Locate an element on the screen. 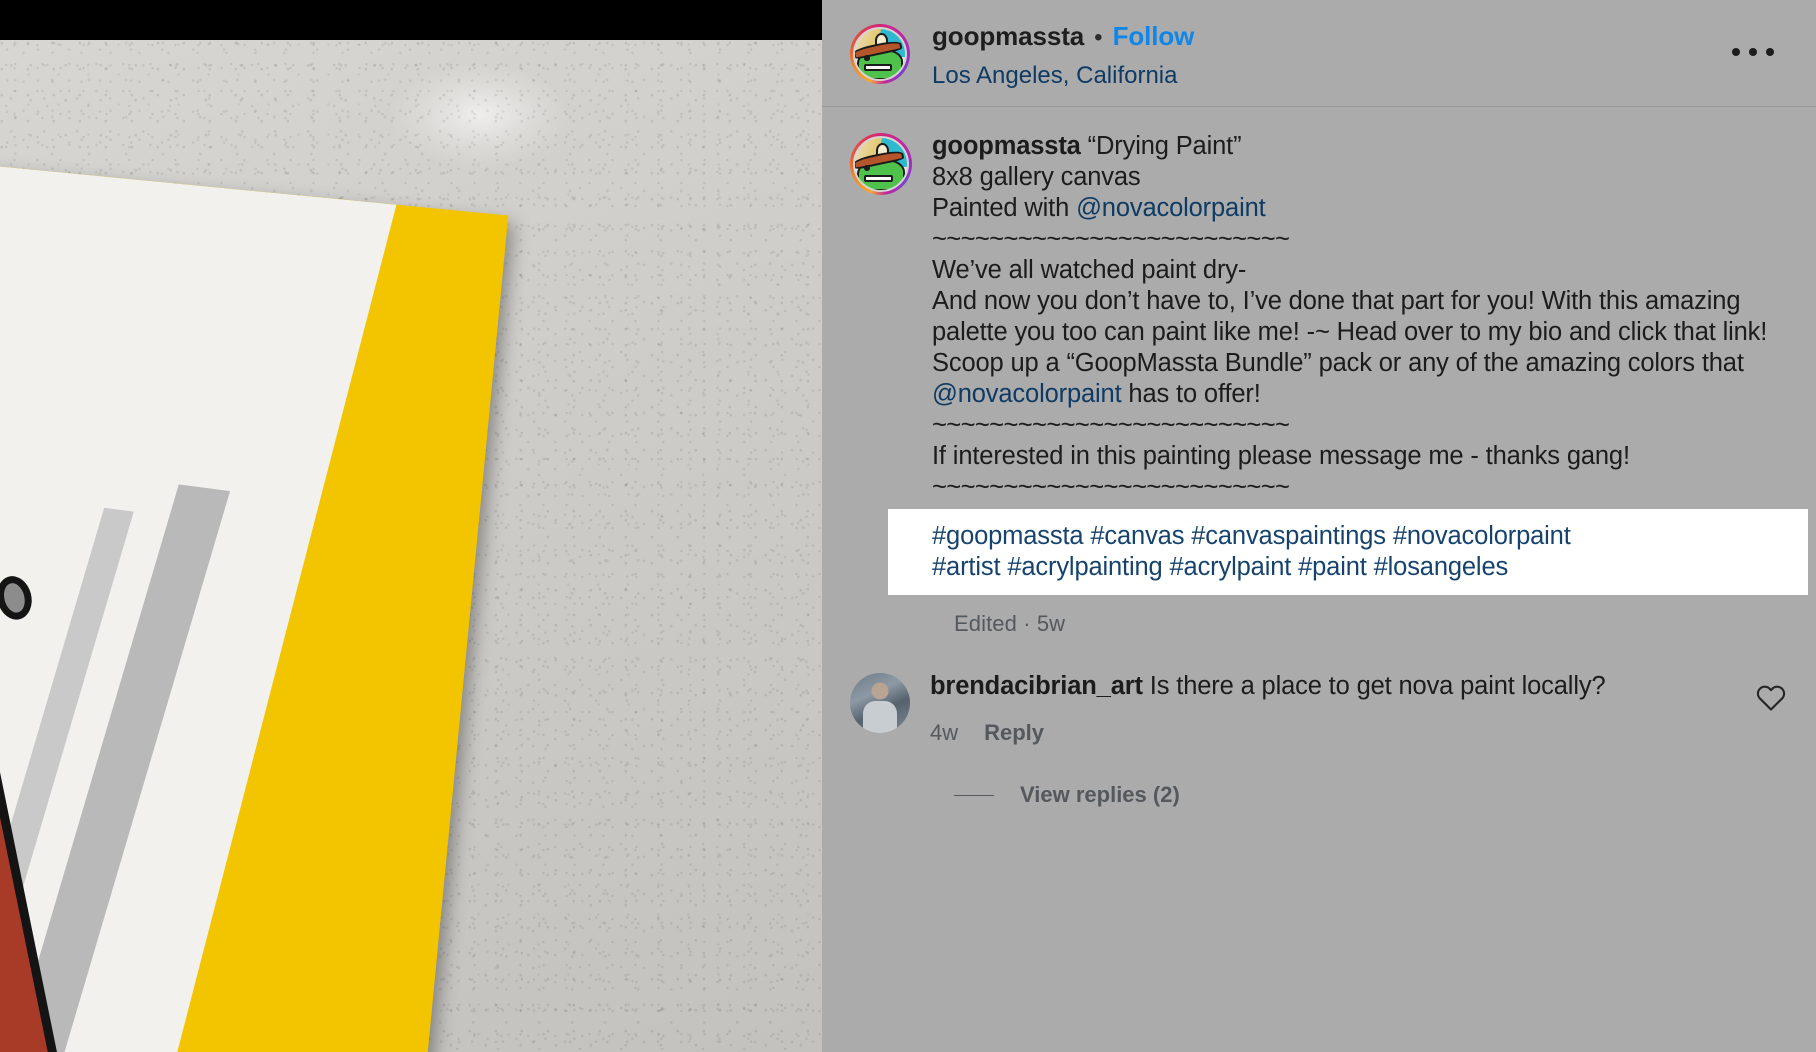 The height and width of the screenshot is (1052, 1816). caption-squiggle-1: ~~~~~~~~~~~~~~~~~~~~~~~~~ is located at coordinates (1111, 239).